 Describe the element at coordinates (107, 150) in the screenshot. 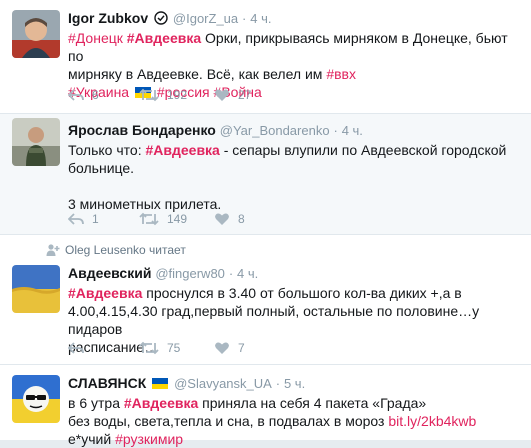

I see `tweet-text-span: Только что:` at that location.